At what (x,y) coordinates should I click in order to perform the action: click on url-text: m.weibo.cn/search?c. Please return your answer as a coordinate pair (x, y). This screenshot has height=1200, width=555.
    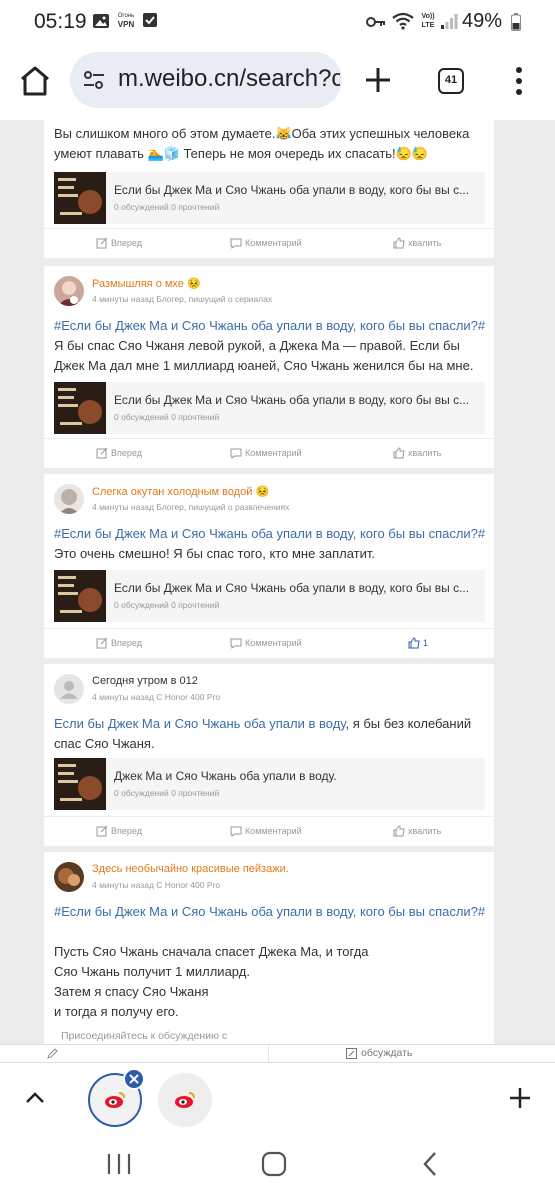
    Looking at the image, I should click on (229, 78).